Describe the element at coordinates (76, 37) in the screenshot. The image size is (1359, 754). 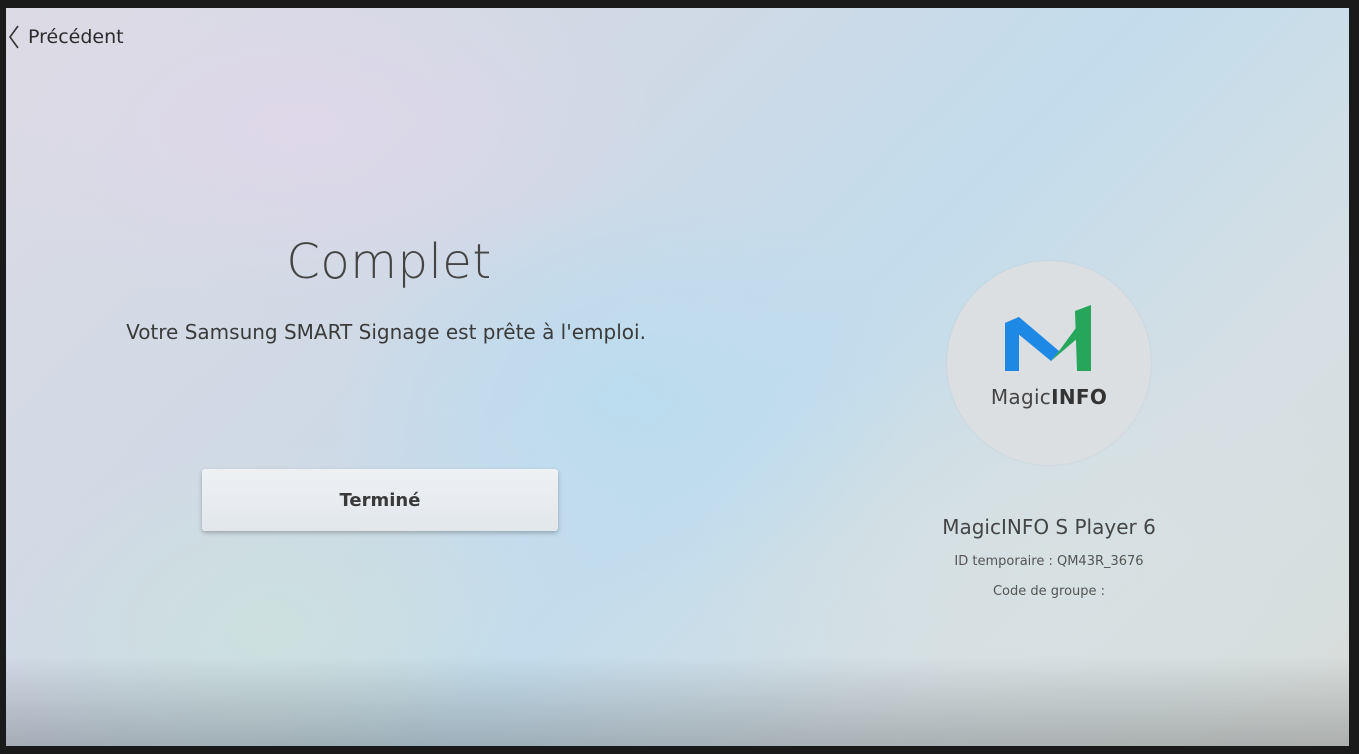
I see `back-label: Précédent` at that location.